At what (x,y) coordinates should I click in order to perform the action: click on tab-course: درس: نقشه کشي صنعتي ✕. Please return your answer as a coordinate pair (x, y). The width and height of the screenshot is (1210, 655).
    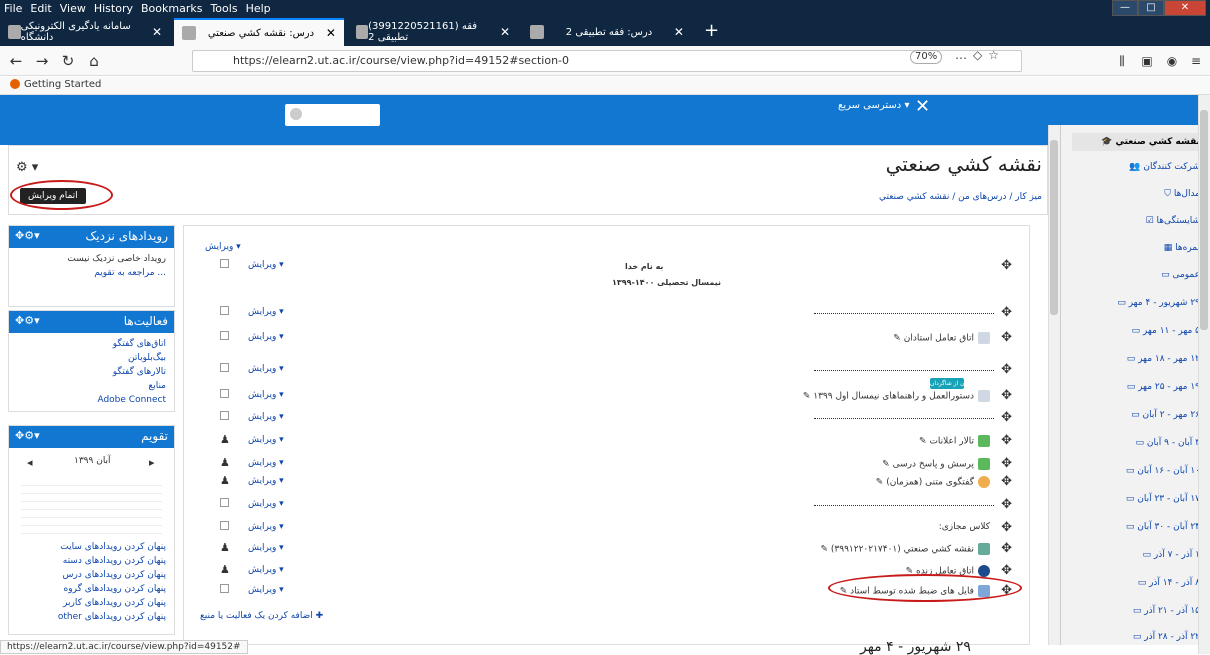
    Looking at the image, I should click on (259, 32).